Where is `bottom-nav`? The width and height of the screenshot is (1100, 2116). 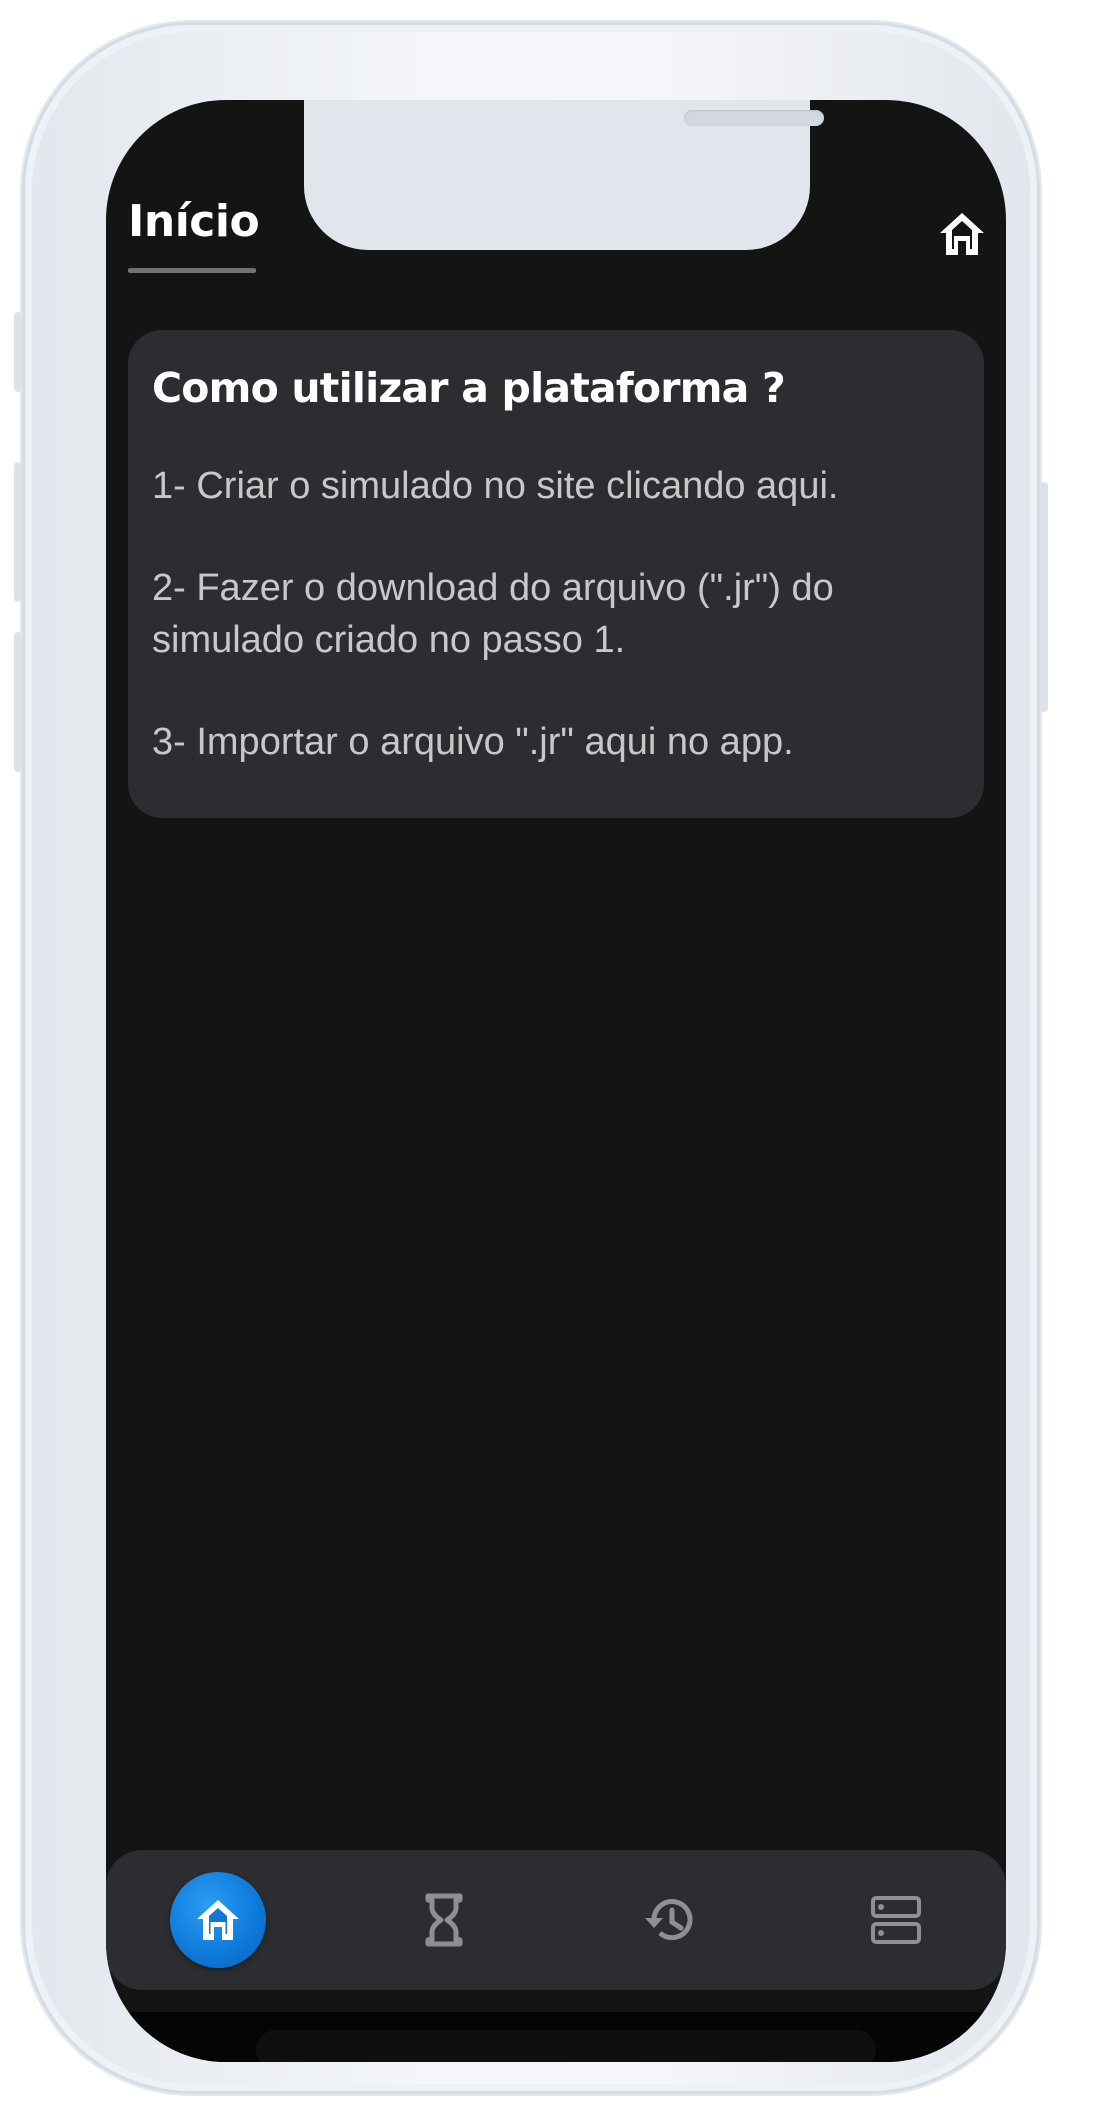 bottom-nav is located at coordinates (556, 1920).